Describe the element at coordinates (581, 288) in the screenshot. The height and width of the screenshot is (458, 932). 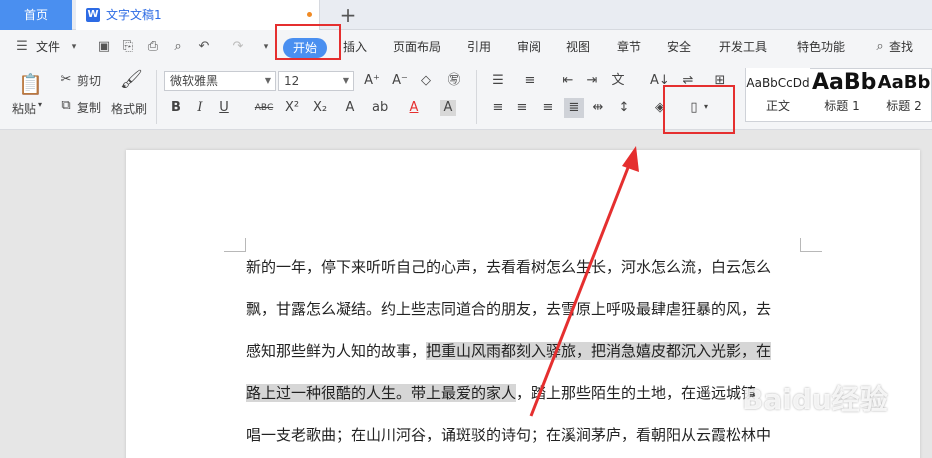
I see `arrow-shaft` at that location.